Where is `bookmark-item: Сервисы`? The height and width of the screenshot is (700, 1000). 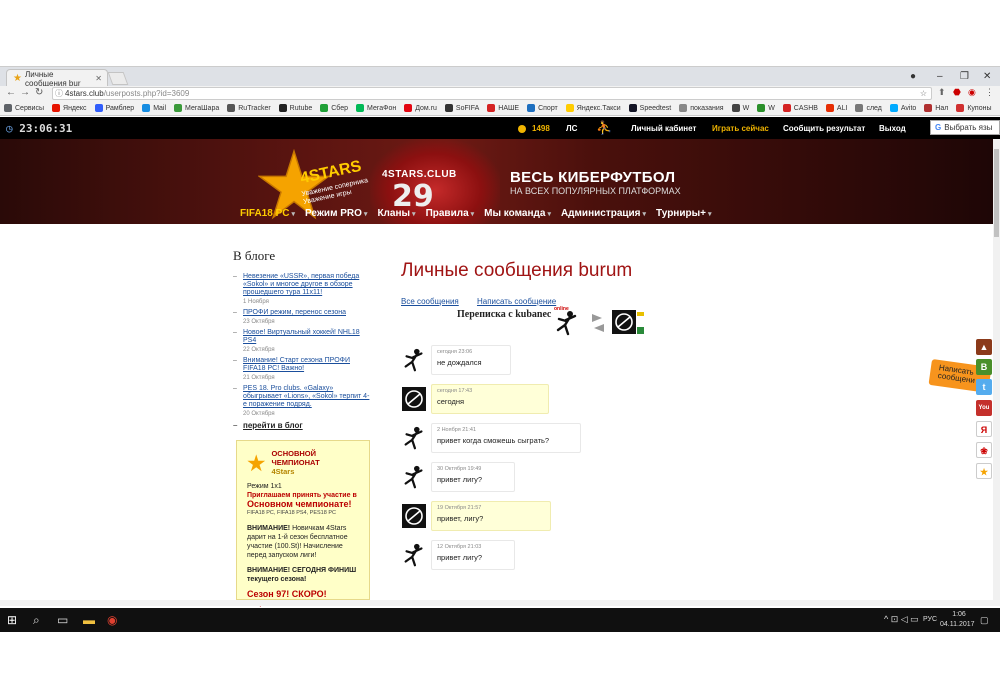 bookmark-item: Сервисы is located at coordinates (24, 108).